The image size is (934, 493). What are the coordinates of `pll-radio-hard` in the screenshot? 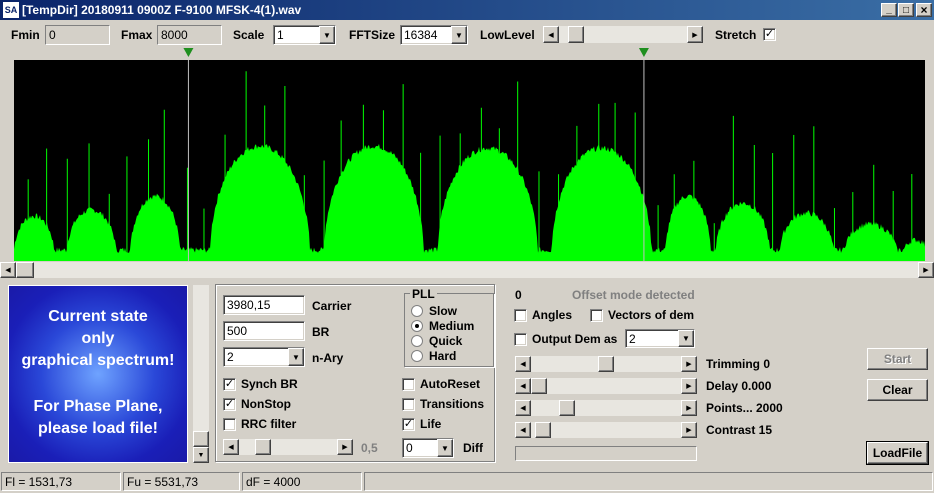 It's located at (417, 355).